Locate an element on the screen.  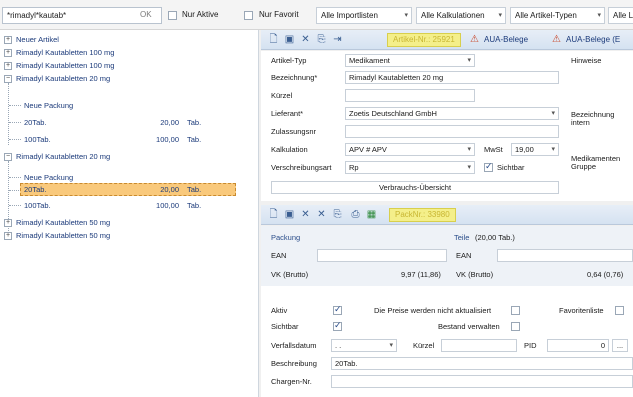
verschreibungsart-select: Rp ▾ is located at coordinates (410, 167).